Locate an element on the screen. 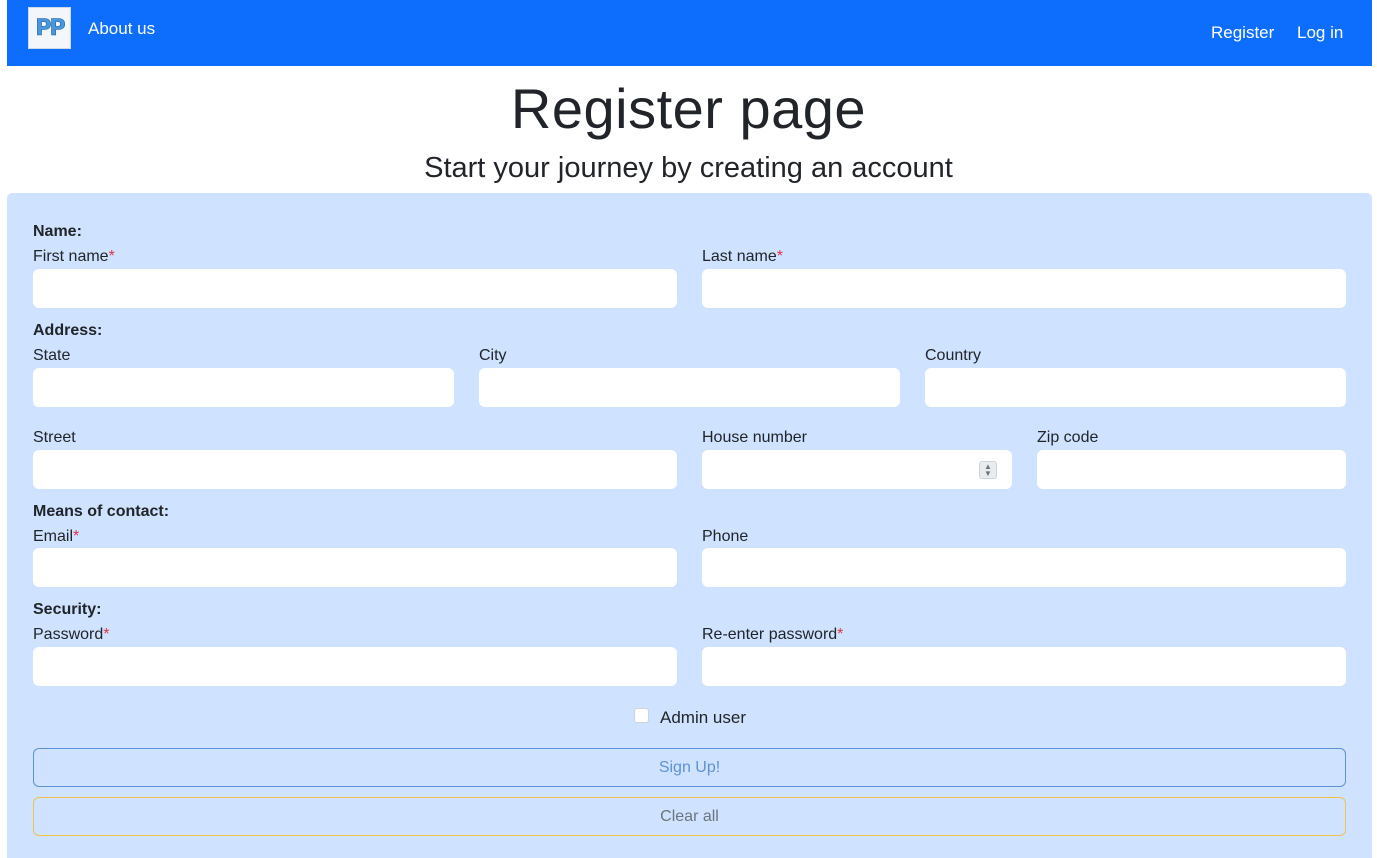 This screenshot has height=858, width=1377. state-label: State is located at coordinates (52, 355).